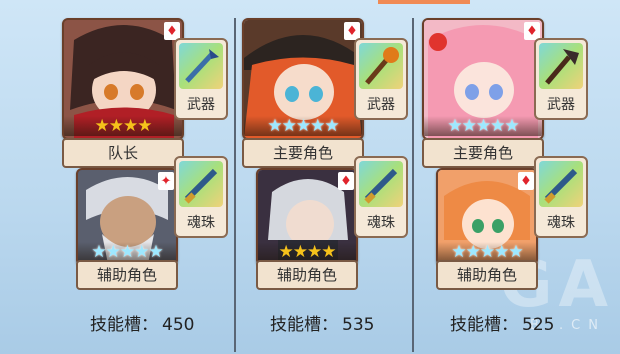 The width and height of the screenshot is (620, 354). I want to click on skill-slot-value: 535, so click(358, 325).